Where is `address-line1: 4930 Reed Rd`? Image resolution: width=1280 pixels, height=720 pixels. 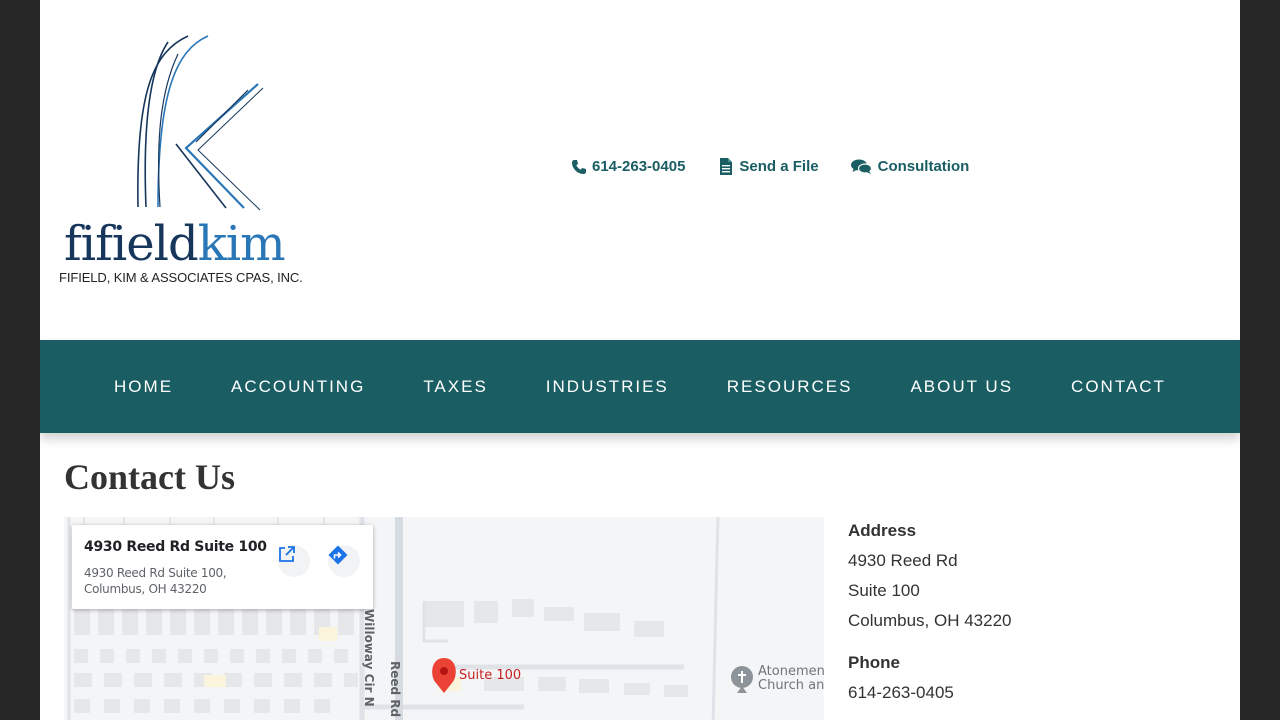
address-line1: 4930 Reed Rd is located at coordinates (903, 560).